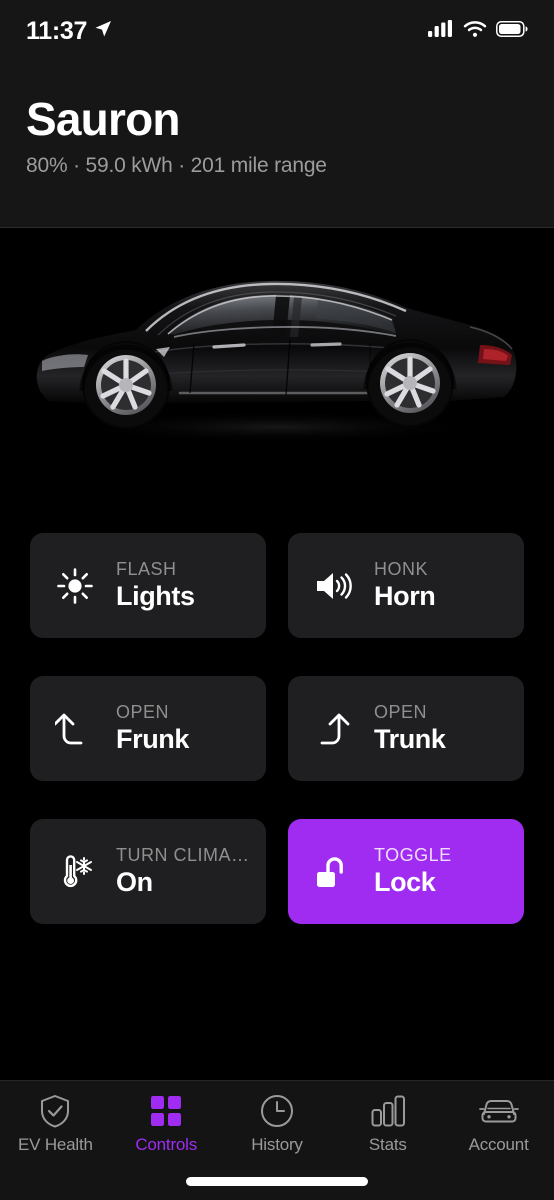  I want to click on cellular-signal-icon, so click(441, 31).